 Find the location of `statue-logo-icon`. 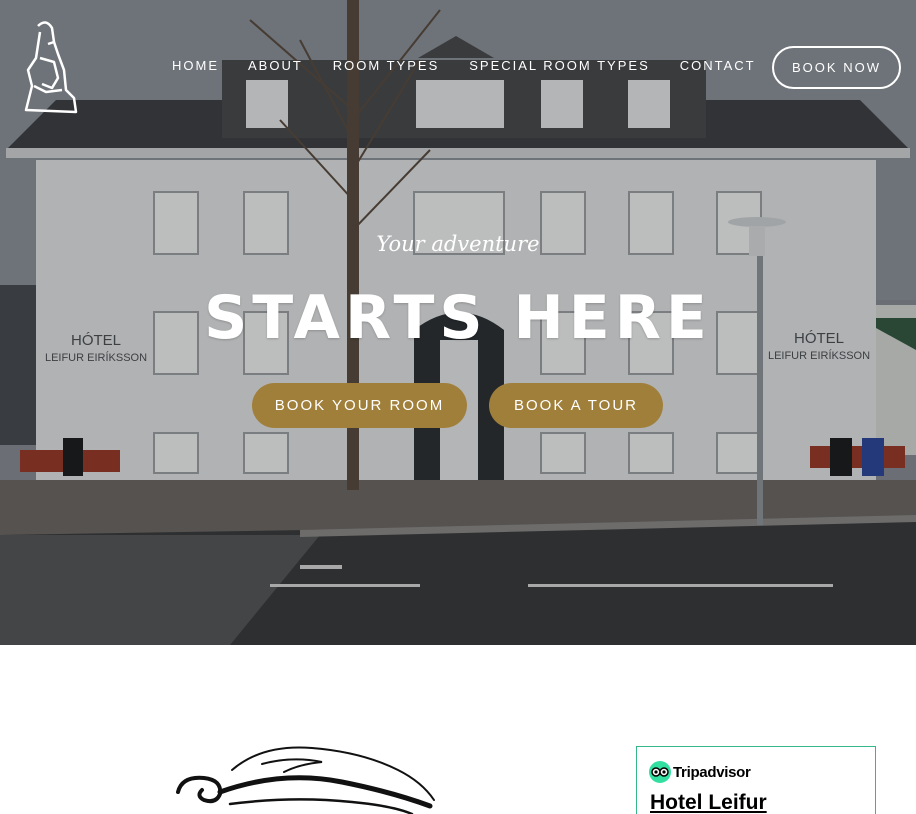

statue-logo-icon is located at coordinates (50, 67).